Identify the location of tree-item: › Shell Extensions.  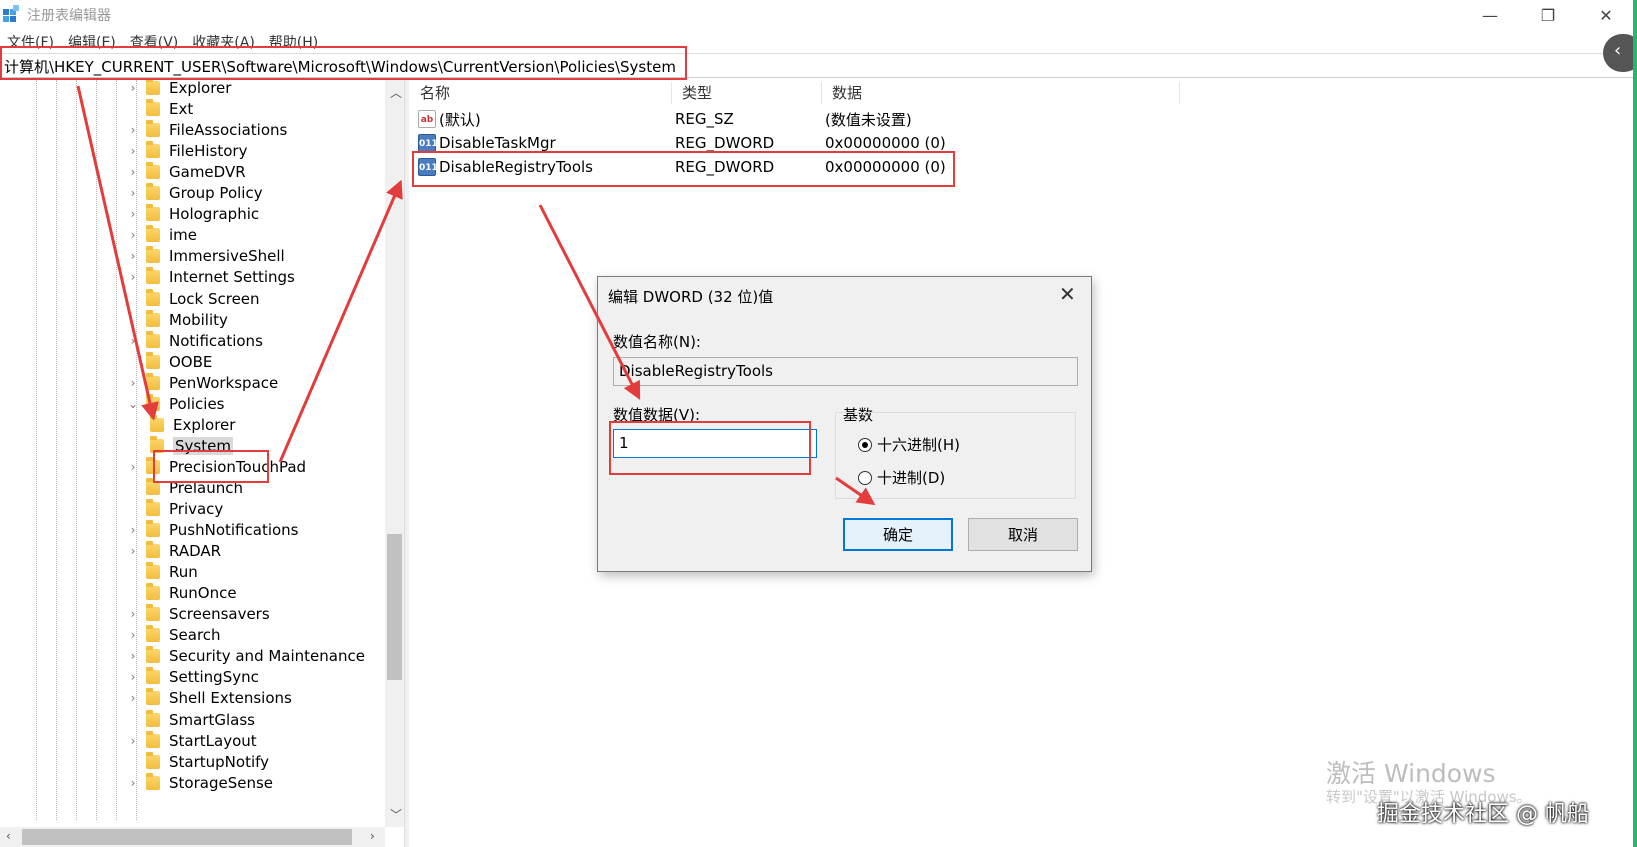
(209, 698).